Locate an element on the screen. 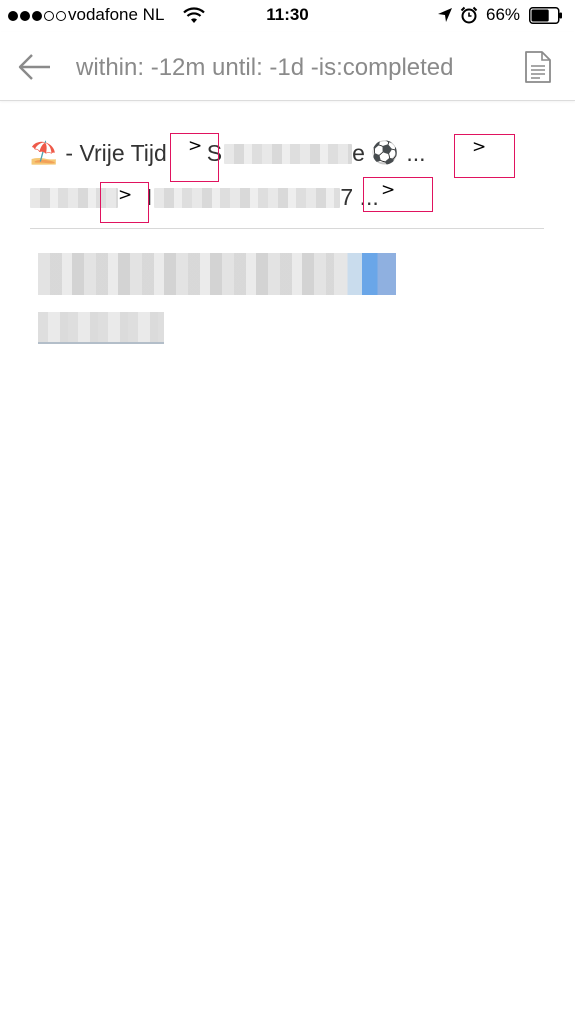 Image resolution: width=575 pixels, height=1024 pixels. battery-icon is located at coordinates (545, 15).